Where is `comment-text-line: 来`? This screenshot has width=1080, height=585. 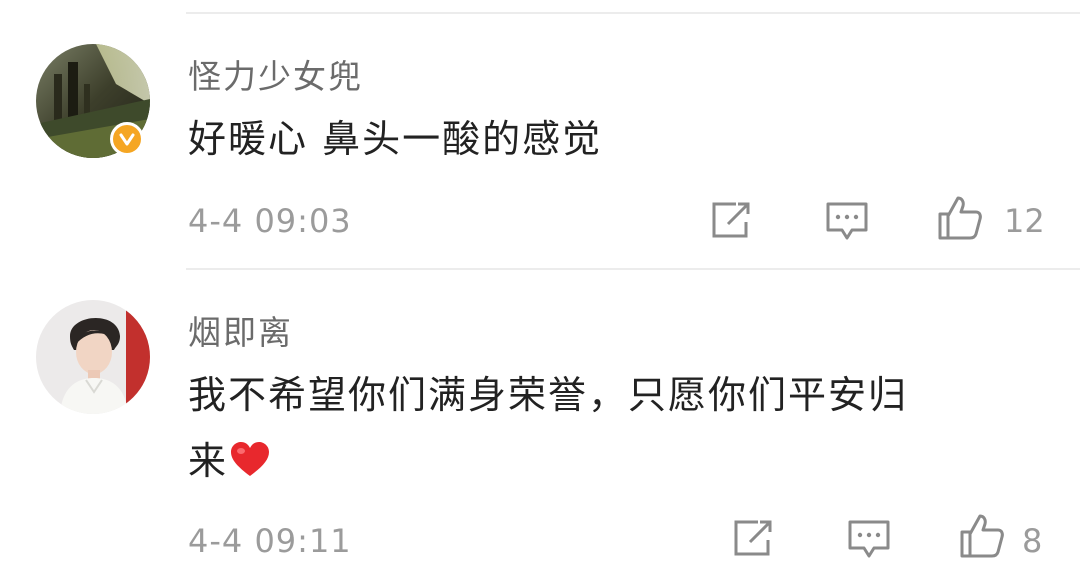 comment-text-line: 来 is located at coordinates (548, 461).